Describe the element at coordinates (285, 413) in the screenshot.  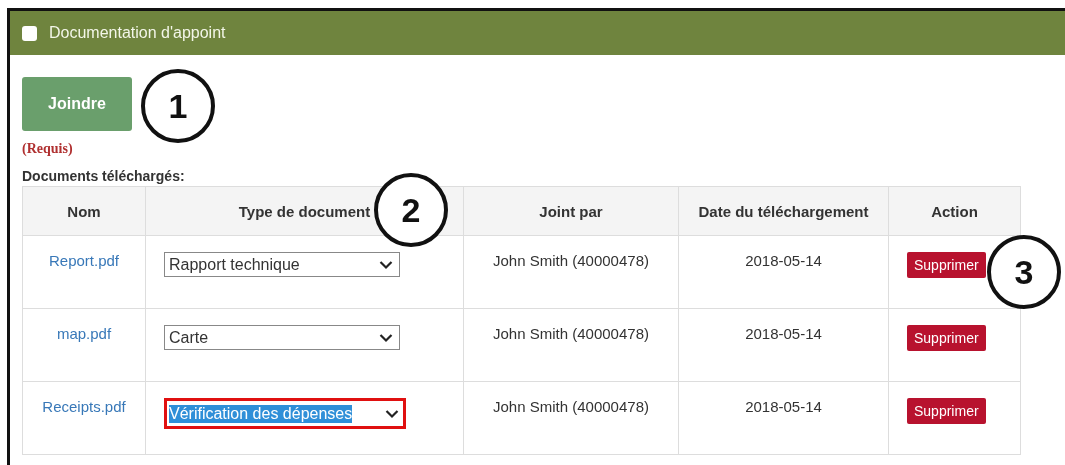
I see `document-type-dropdown: Vérification des dépenses` at that location.